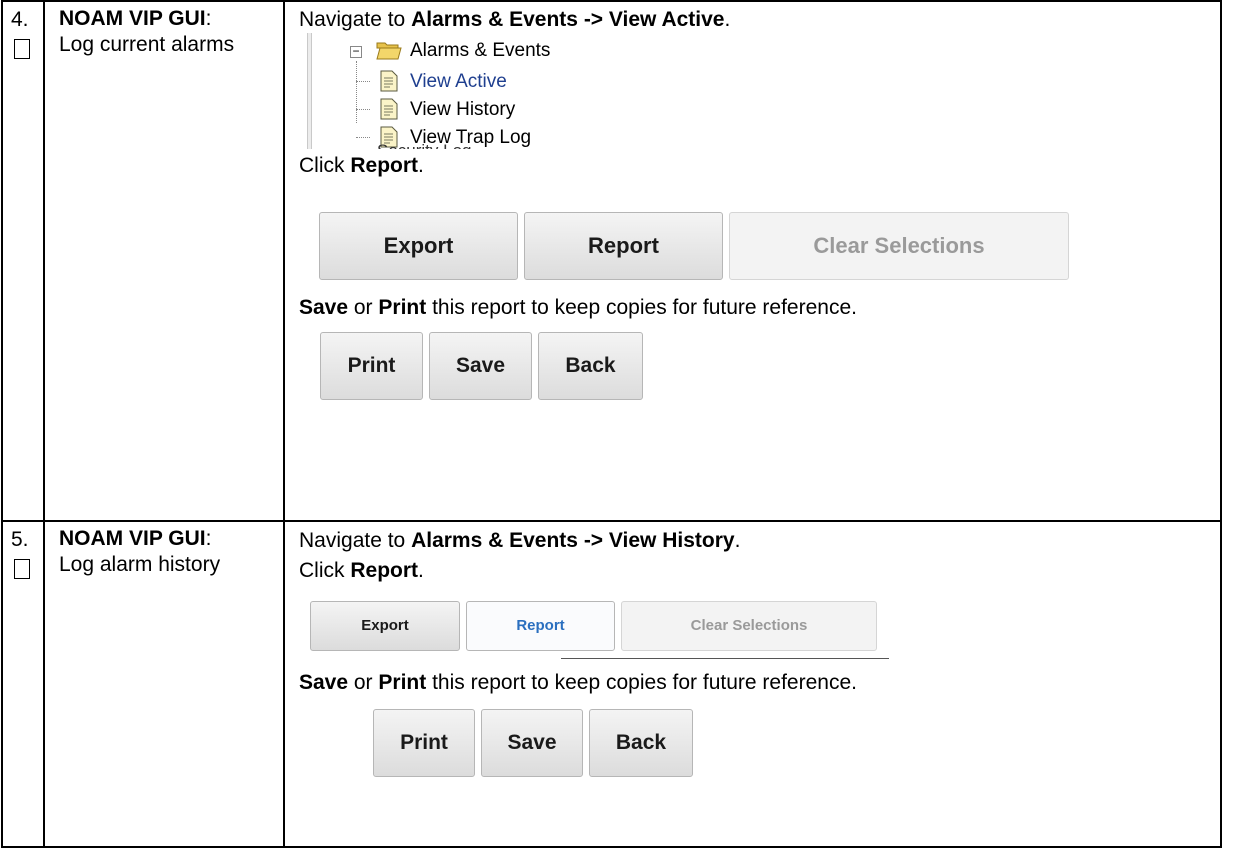  Describe the element at coordinates (458, 82) in the screenshot. I see `tree-item-view-active: View Active` at that location.